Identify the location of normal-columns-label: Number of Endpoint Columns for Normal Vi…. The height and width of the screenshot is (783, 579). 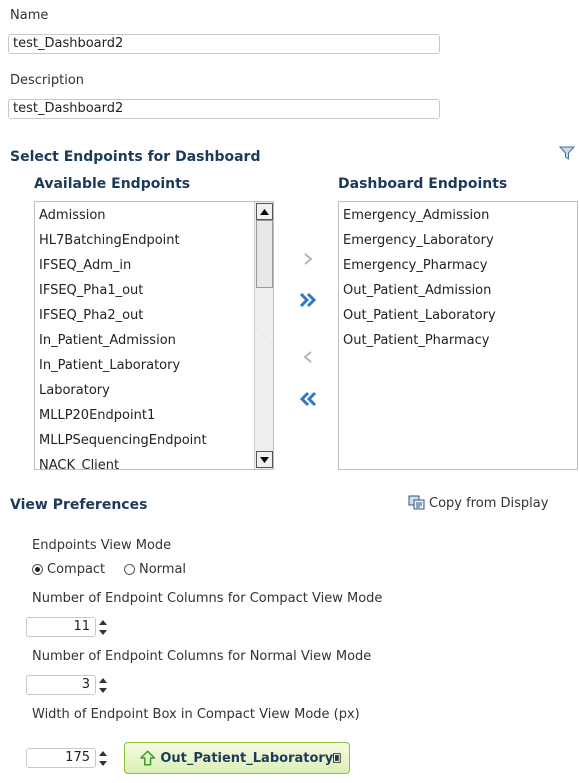
(202, 656).